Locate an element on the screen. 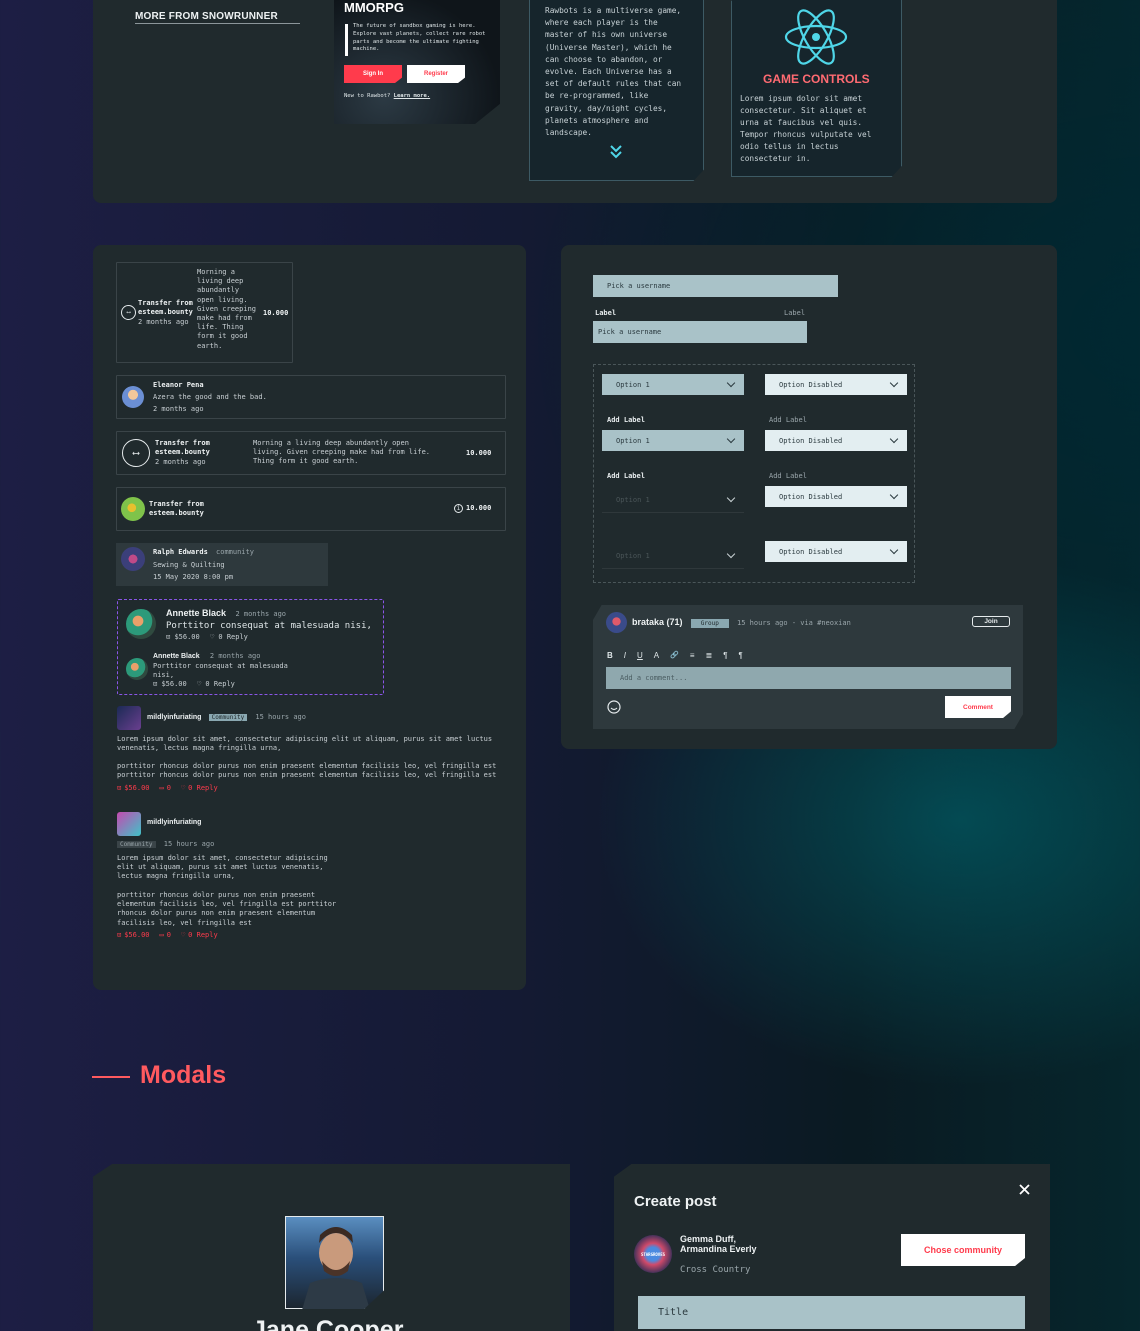 This screenshot has height=1331, width=1140. comment-submit-button: Comment is located at coordinates (978, 707).